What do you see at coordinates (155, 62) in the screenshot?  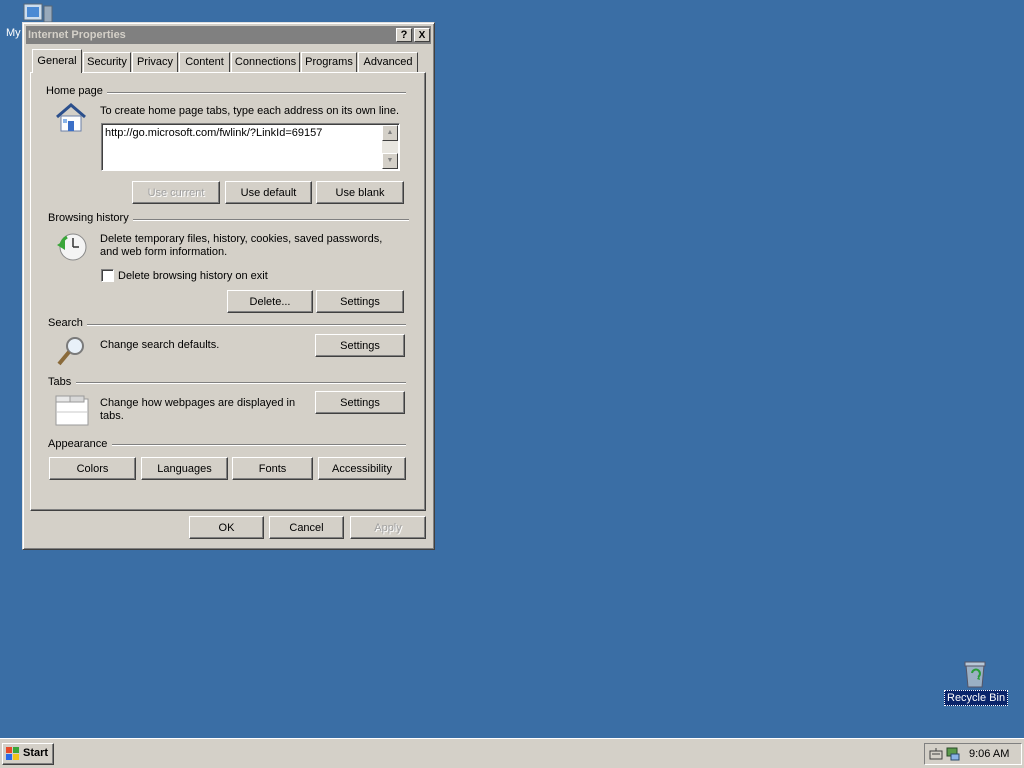 I see `tab-privacy: Privacy` at bounding box center [155, 62].